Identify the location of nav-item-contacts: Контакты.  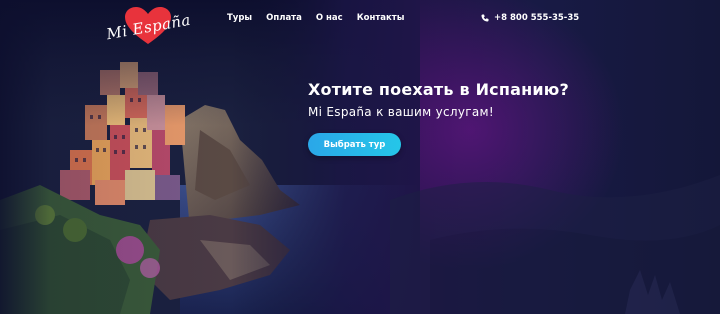
(381, 18).